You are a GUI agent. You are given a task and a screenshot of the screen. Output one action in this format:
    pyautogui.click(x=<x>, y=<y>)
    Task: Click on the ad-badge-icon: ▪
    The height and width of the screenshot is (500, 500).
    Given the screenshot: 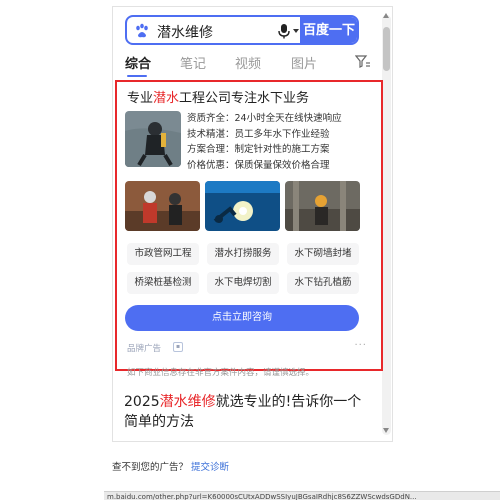 What is the action you would take?
    pyautogui.click(x=178, y=347)
    